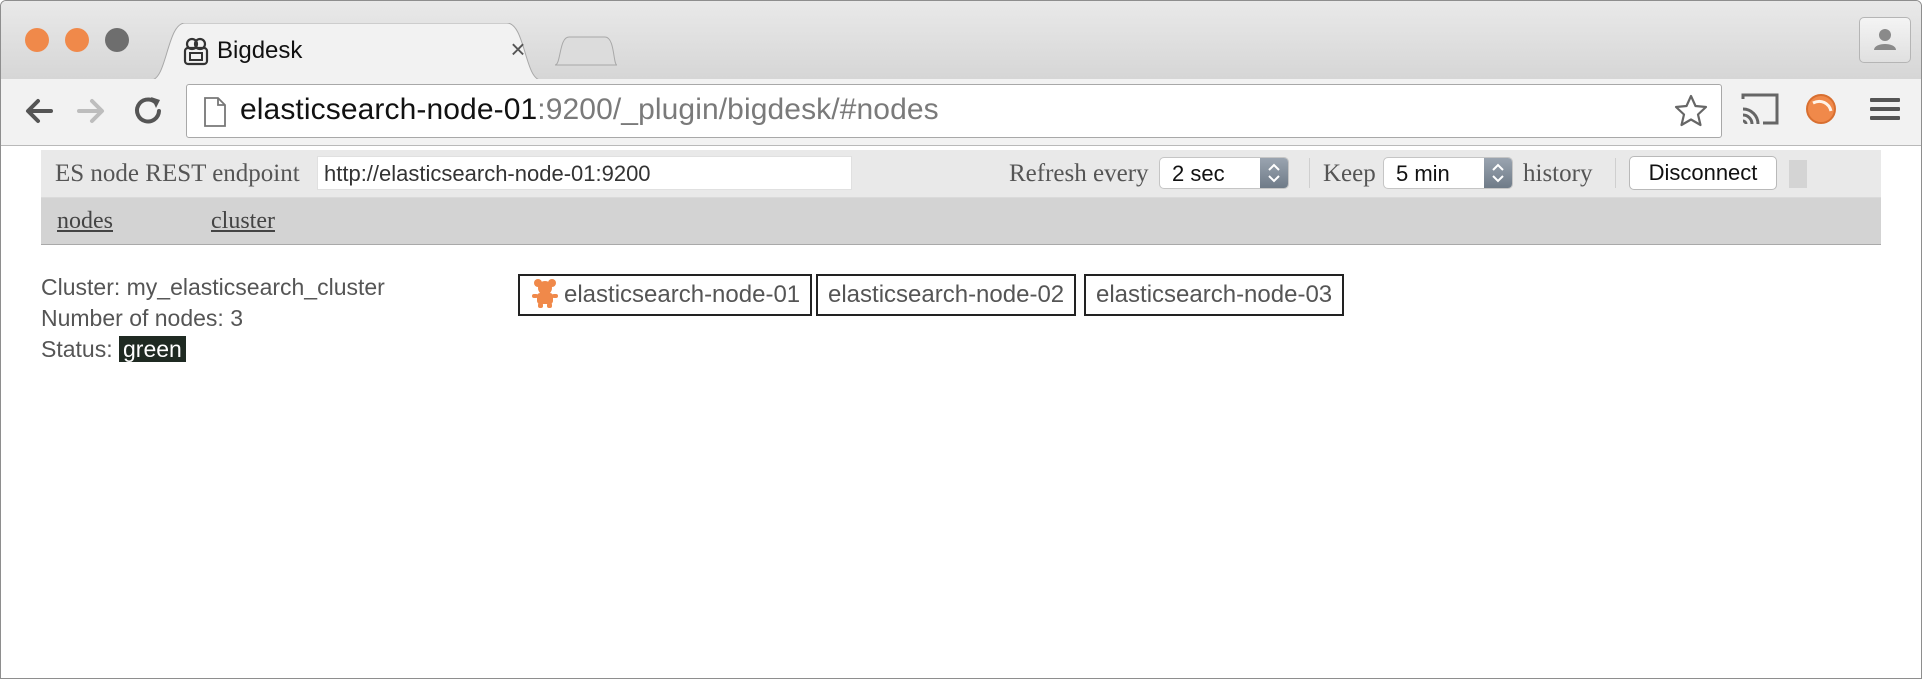  I want to click on tab-bigdesk: Bigdesk ×, so click(346, 52).